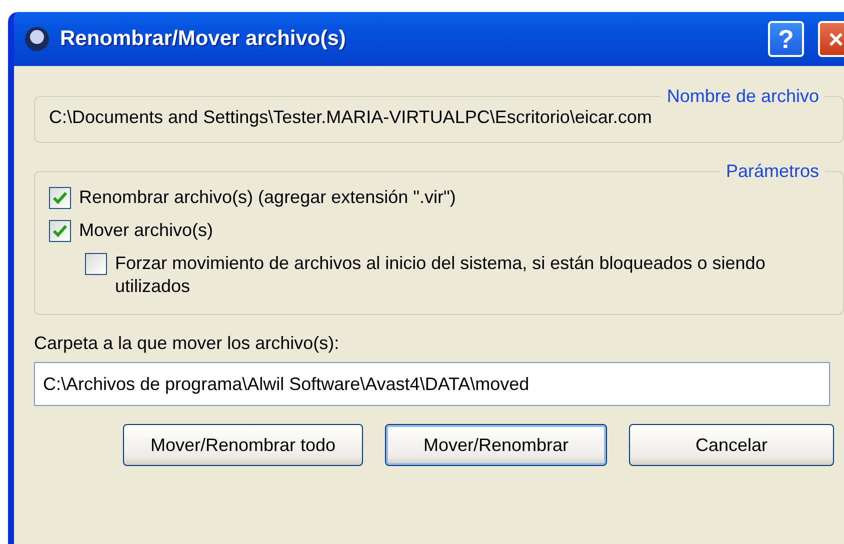 This screenshot has width=844, height=544. I want to click on dialog-button: Cancelar, so click(731, 445).